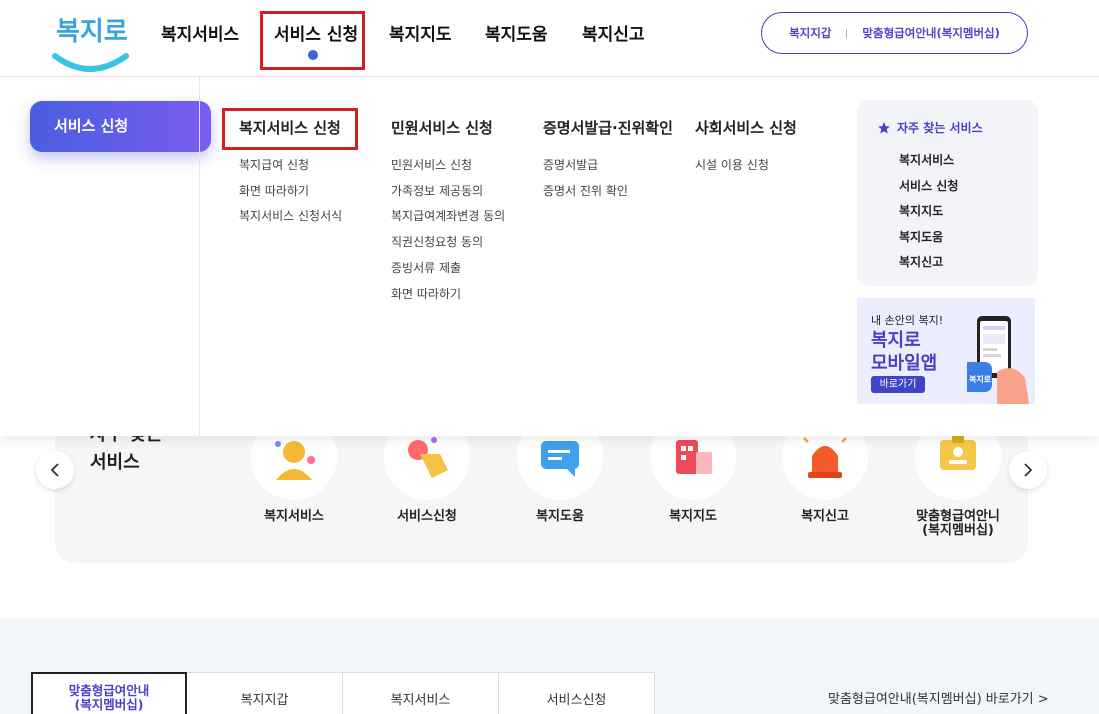 The image size is (1099, 714). I want to click on menu-column-welfare-apply: 복지서비스 신청 복지급여 신청 화면 따라하기 복지서비스 신청서식, so click(290, 173).